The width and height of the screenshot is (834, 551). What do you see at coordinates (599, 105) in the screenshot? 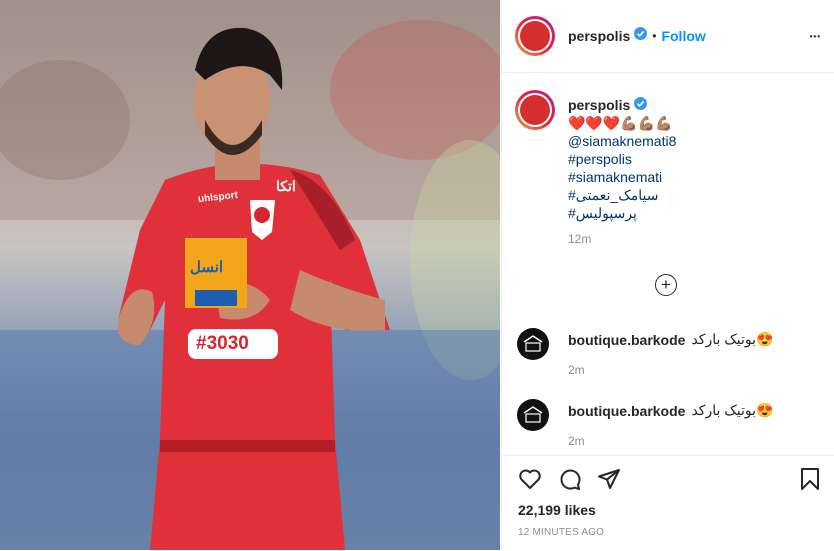
I see `caption-username: perspolis` at bounding box center [599, 105].